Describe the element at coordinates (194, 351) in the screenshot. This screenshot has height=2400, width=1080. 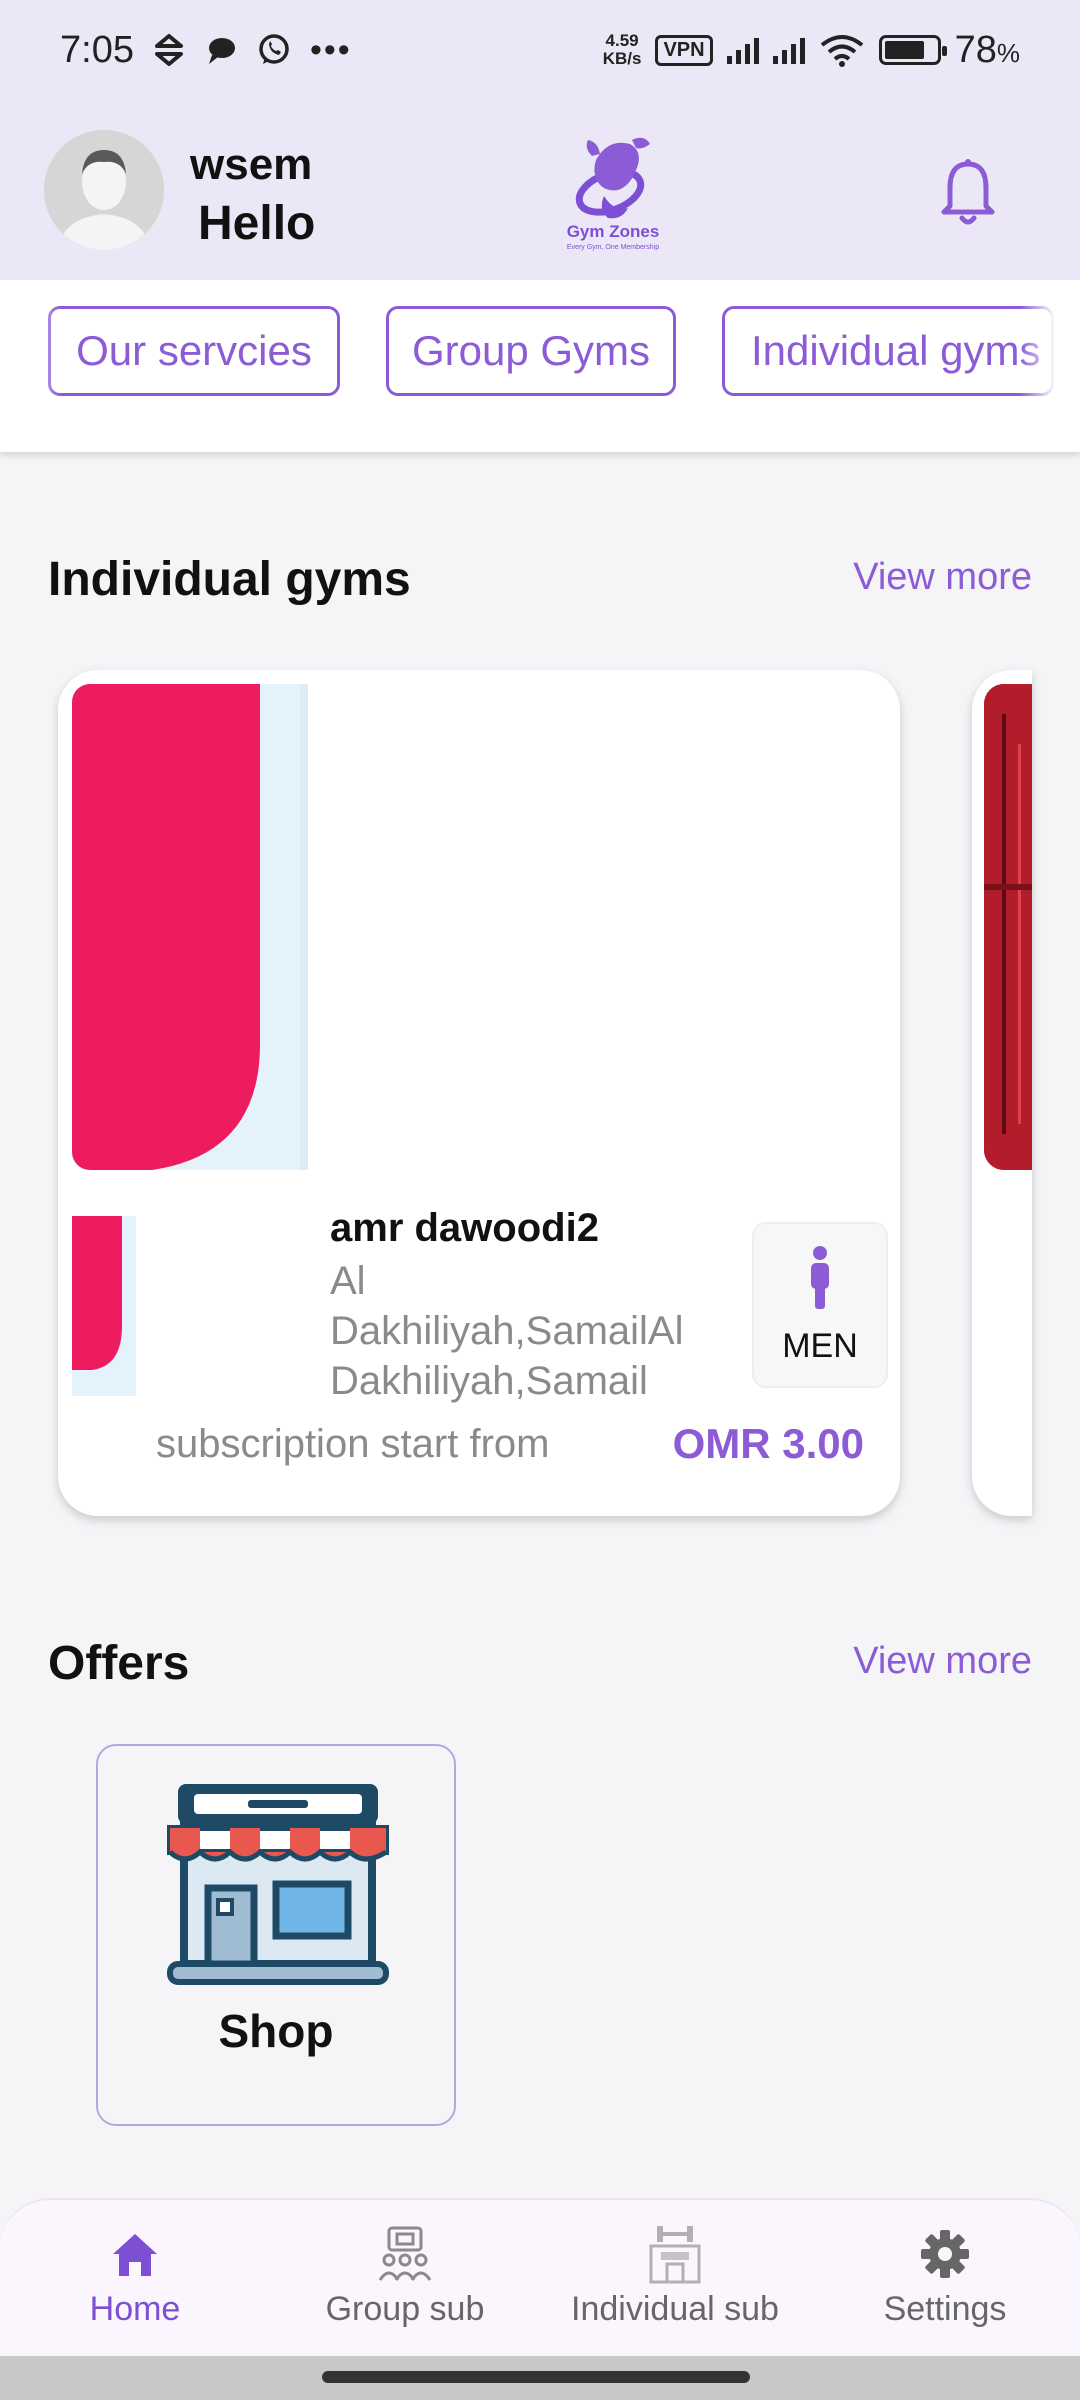
I see `chip-our-services: Our servcies` at that location.